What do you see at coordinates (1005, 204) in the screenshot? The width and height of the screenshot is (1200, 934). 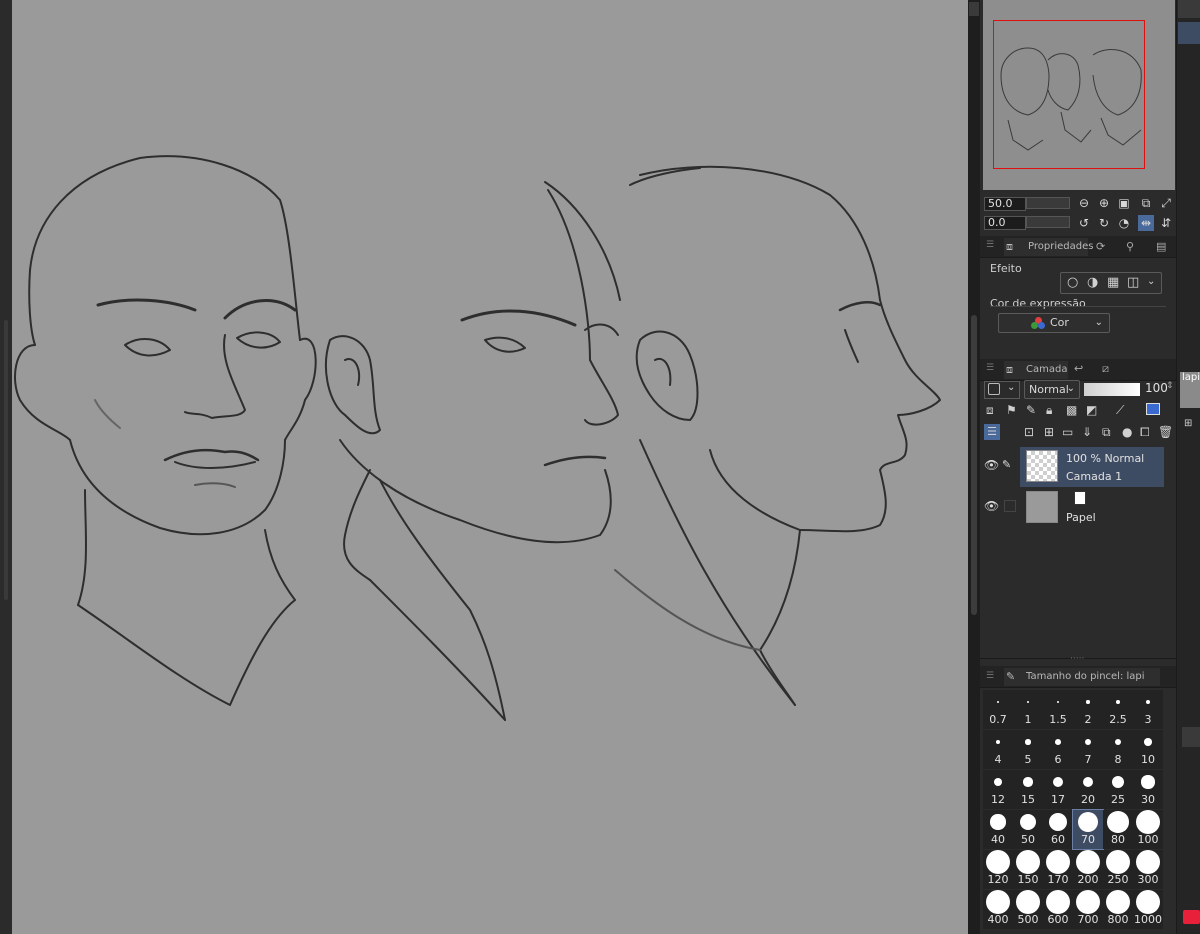 I see `zoom-input: 50.0` at bounding box center [1005, 204].